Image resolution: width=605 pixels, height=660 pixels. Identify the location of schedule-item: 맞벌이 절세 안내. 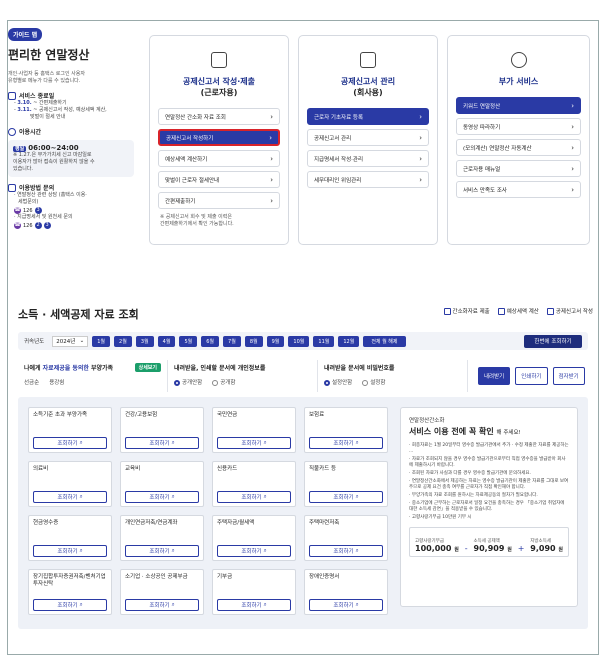
(48, 117).